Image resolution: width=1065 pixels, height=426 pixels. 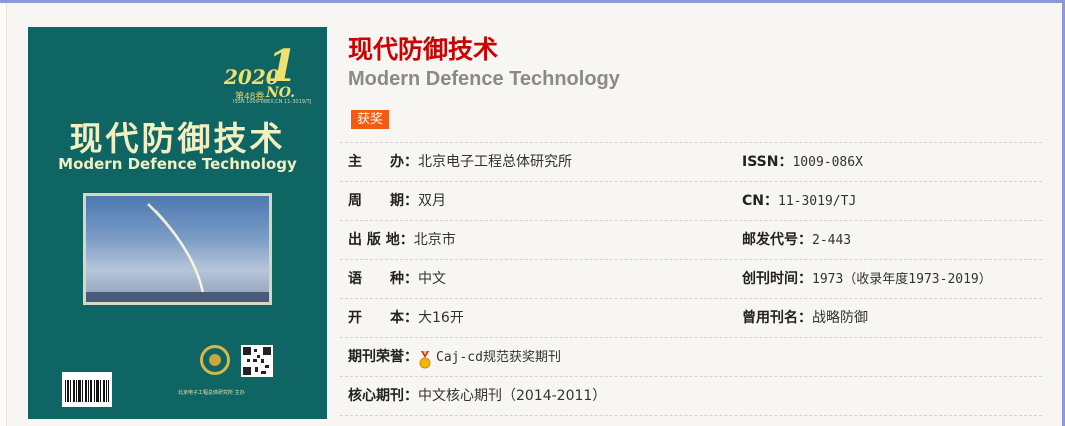 I want to click on format-value: 大16开, so click(x=441, y=318).